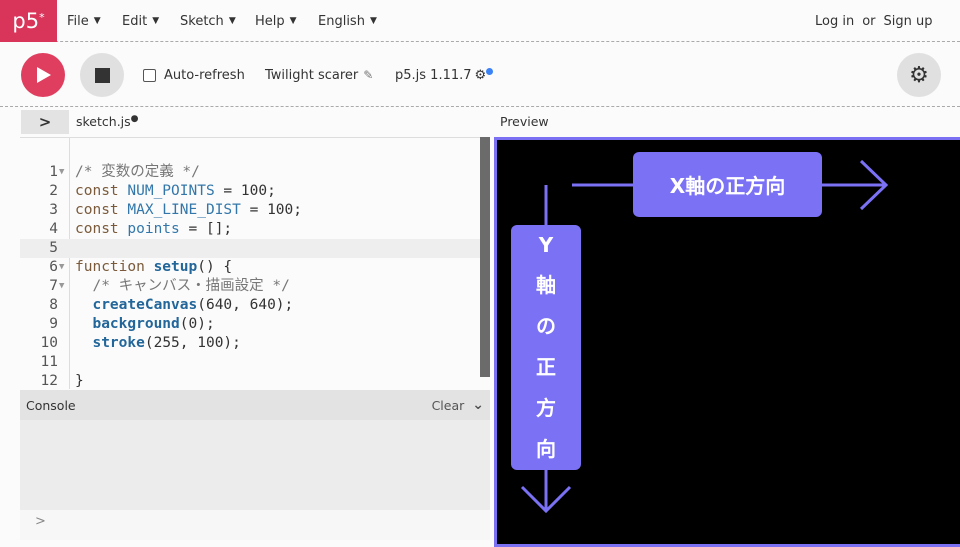 The width and height of the screenshot is (960, 547). I want to click on y-label-char: の, so click(546, 326).